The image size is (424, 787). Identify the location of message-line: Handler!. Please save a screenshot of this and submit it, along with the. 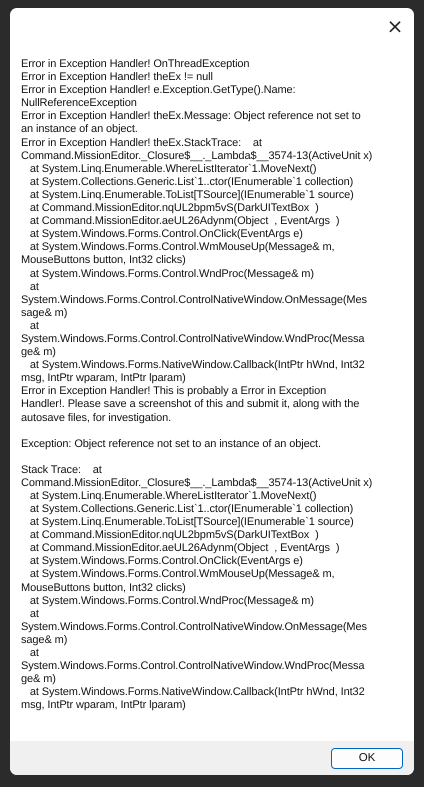
(190, 405).